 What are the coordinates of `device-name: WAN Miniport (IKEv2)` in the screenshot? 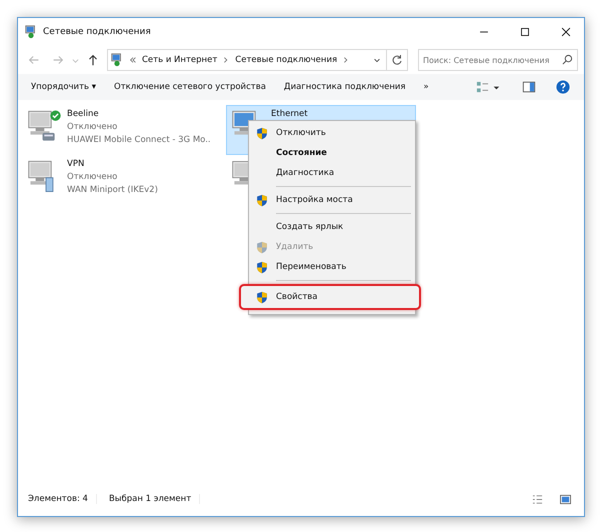 It's located at (112, 190).